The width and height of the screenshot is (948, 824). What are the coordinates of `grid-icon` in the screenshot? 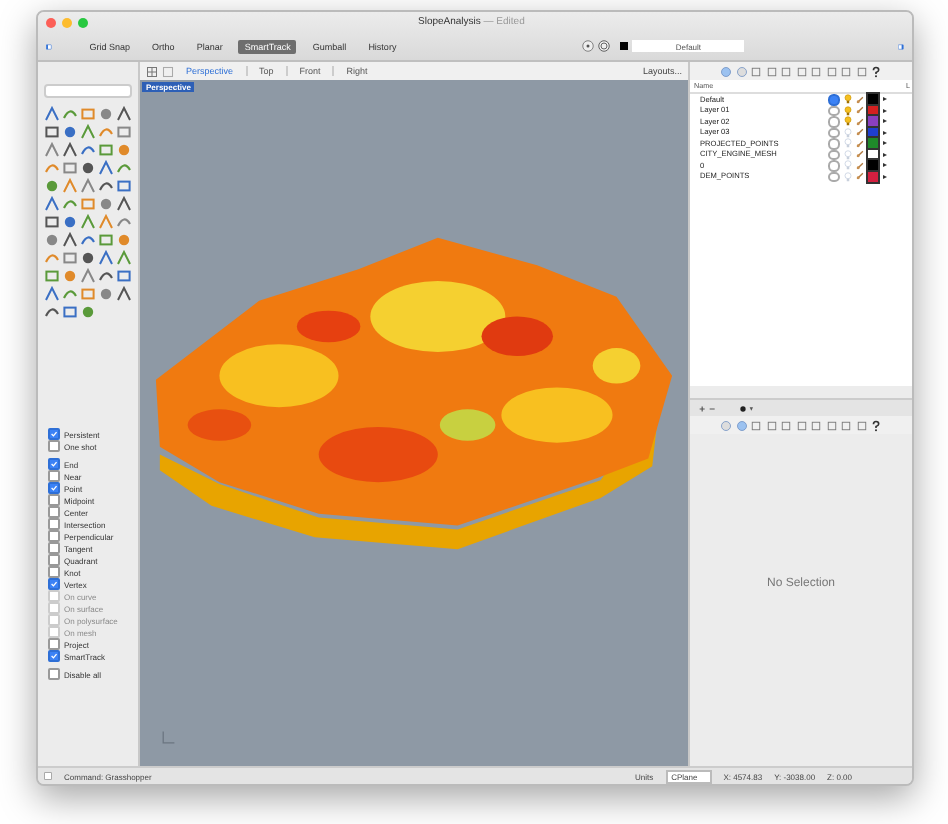 It's located at (152, 71).